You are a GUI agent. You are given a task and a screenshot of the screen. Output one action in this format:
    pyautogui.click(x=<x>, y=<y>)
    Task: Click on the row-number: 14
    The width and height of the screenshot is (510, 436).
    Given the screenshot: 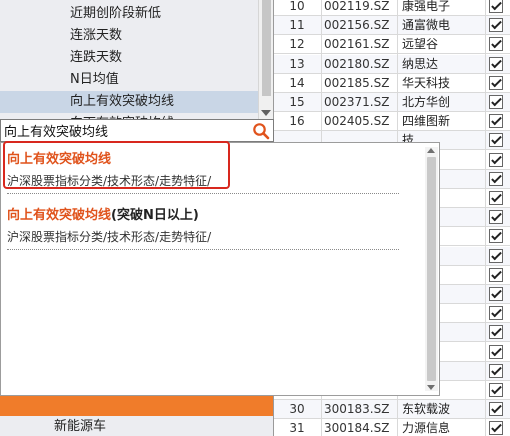 What is the action you would take?
    pyautogui.click(x=297, y=82)
    